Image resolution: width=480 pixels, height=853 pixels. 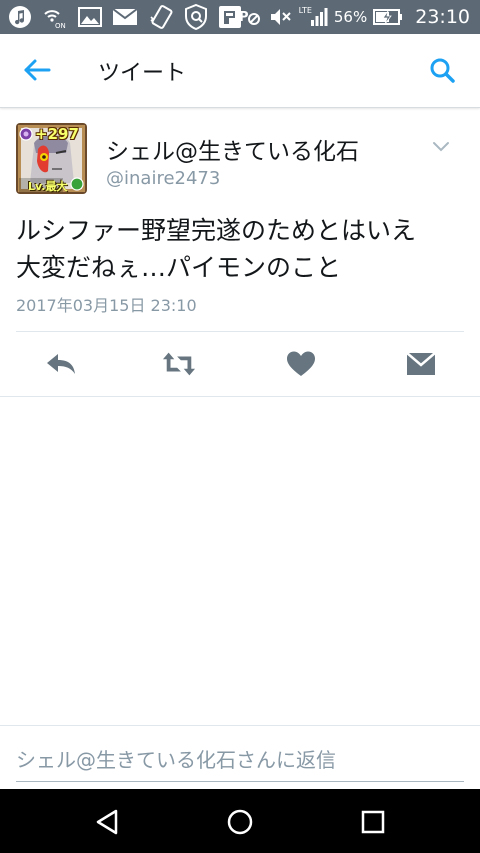 I want to click on signal-icon: LTE, so click(x=313, y=16).